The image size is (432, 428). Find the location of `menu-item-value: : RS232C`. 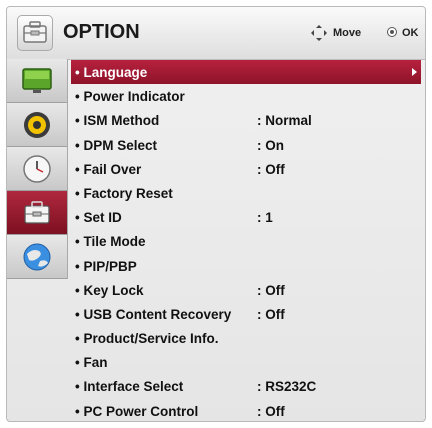

menu-item-value: : RS232C is located at coordinates (287, 387).